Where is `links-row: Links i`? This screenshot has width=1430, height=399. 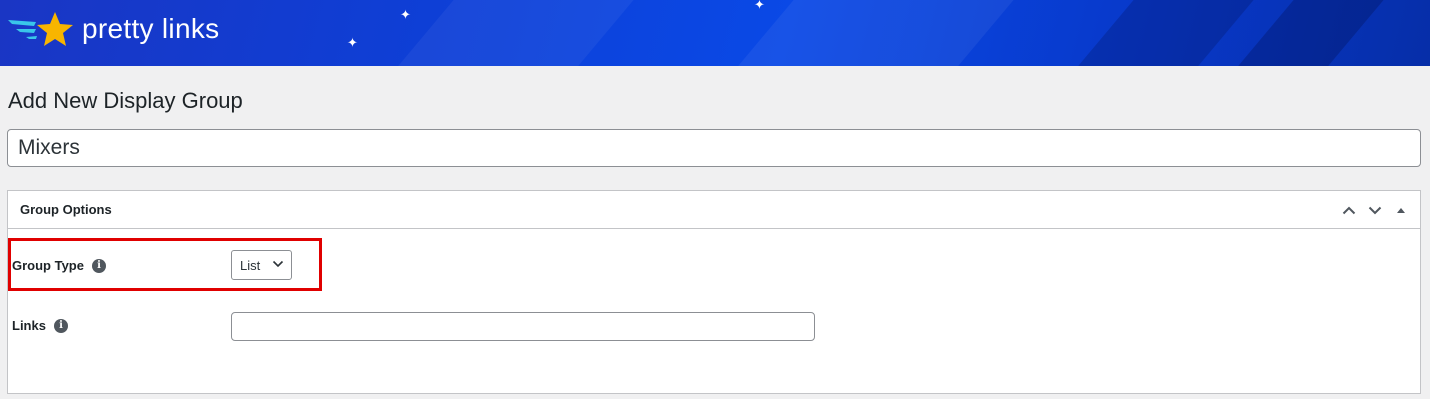
links-row: Links i is located at coordinates (40, 325).